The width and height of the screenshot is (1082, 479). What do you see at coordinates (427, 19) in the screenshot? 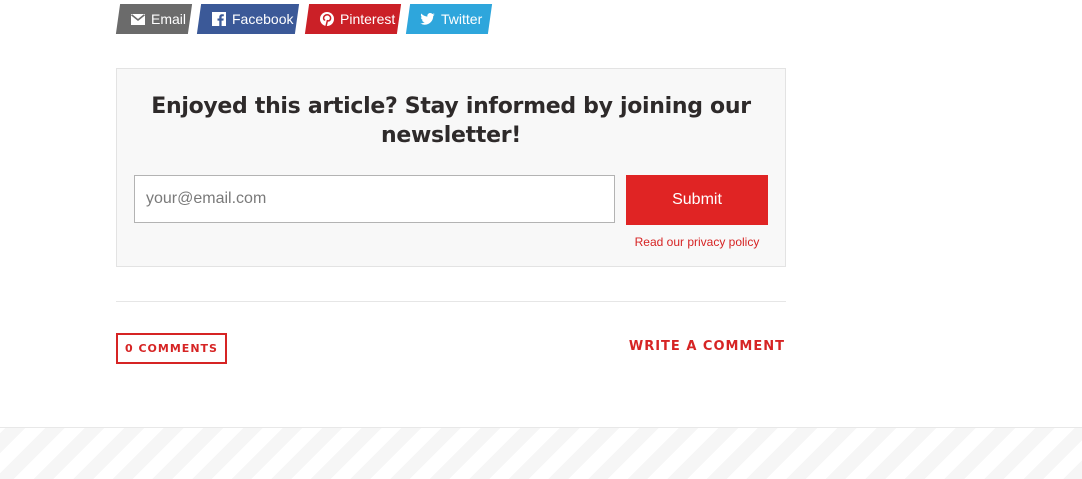
I see `twitter-icon` at bounding box center [427, 19].